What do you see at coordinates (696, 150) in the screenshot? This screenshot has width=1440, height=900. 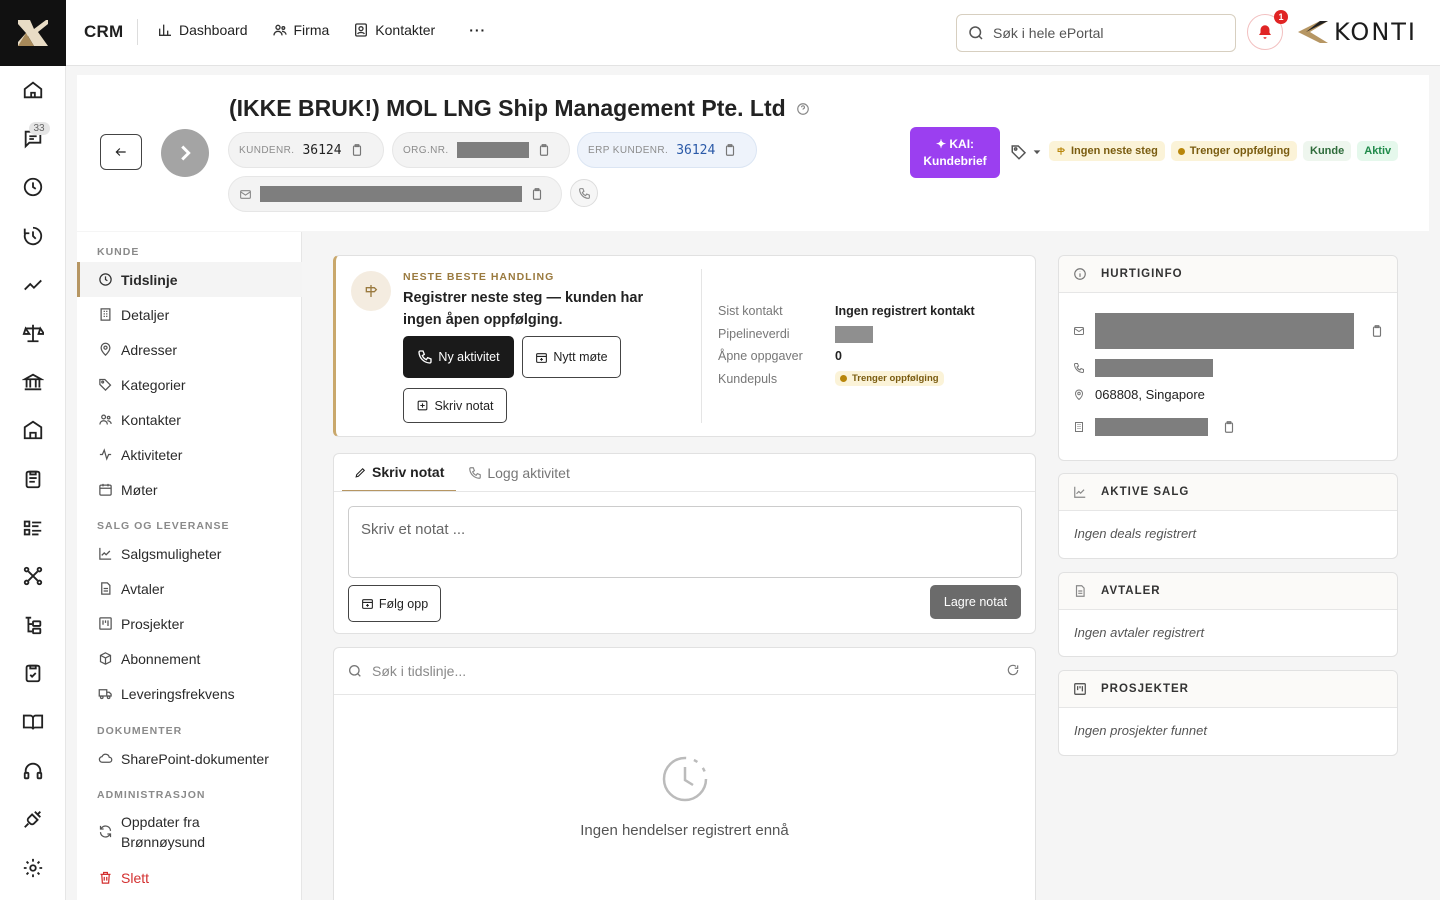 I see `erp-value: 36124` at bounding box center [696, 150].